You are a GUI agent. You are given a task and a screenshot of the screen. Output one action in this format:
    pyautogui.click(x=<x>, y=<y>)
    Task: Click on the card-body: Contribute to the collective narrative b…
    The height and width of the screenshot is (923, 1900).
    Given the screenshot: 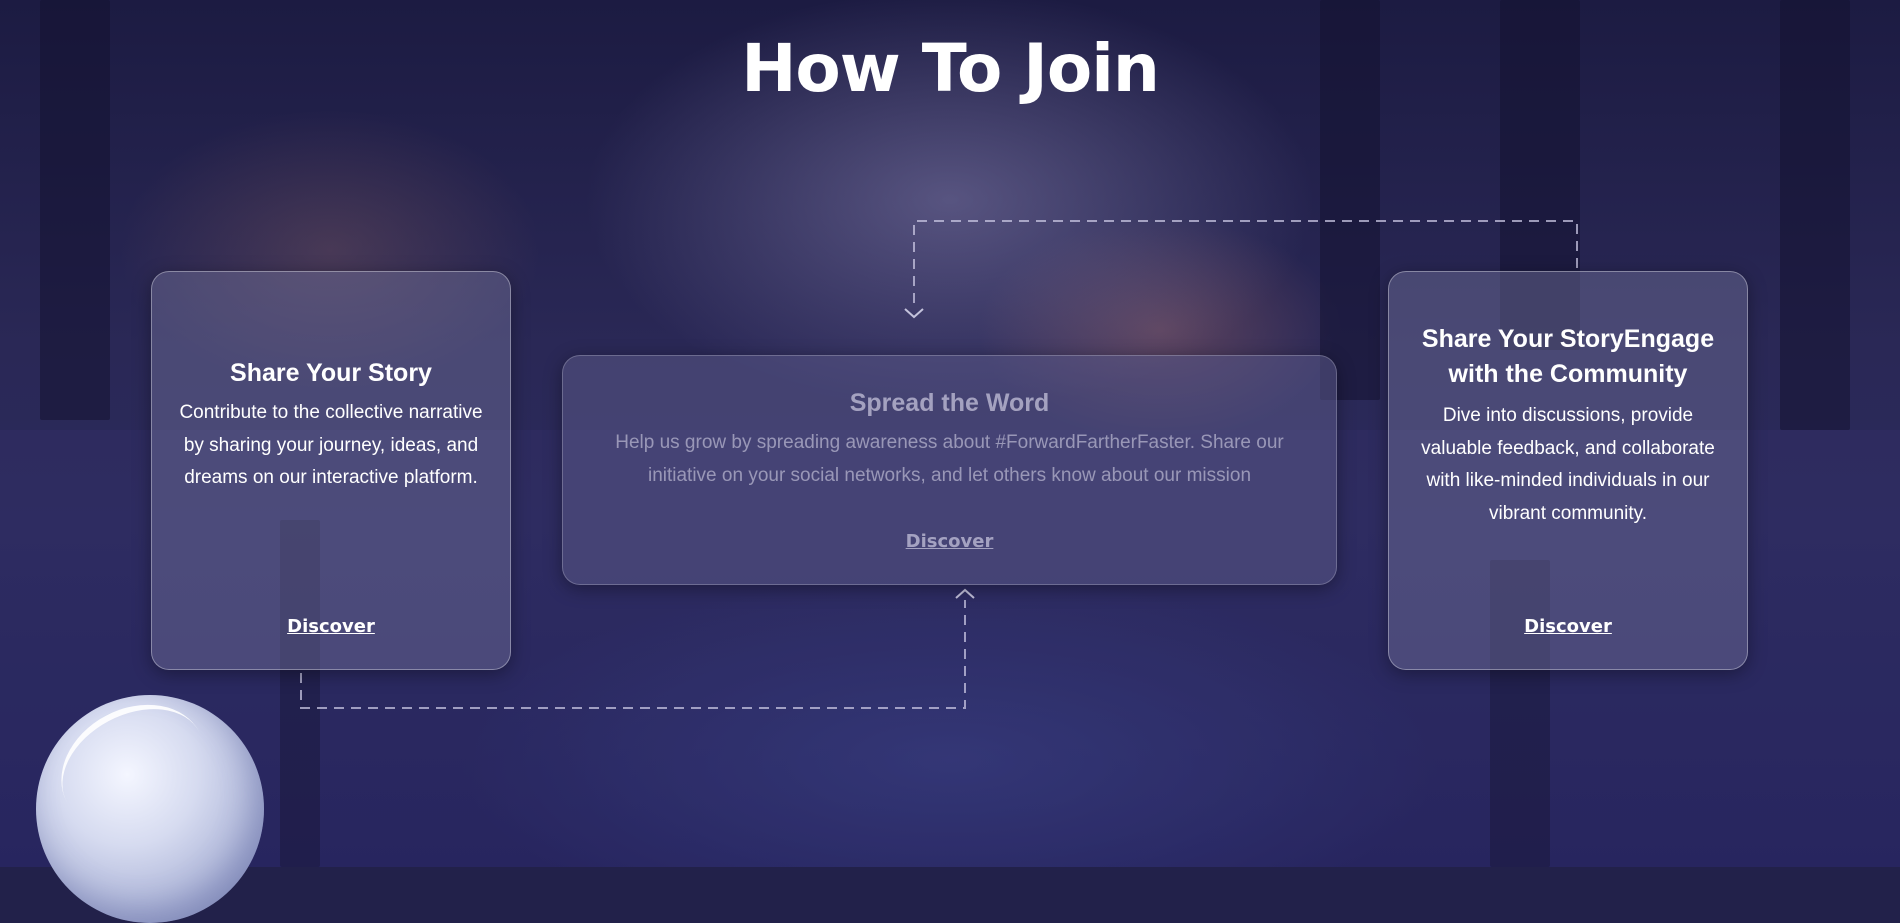 What is the action you would take?
    pyautogui.click(x=331, y=445)
    